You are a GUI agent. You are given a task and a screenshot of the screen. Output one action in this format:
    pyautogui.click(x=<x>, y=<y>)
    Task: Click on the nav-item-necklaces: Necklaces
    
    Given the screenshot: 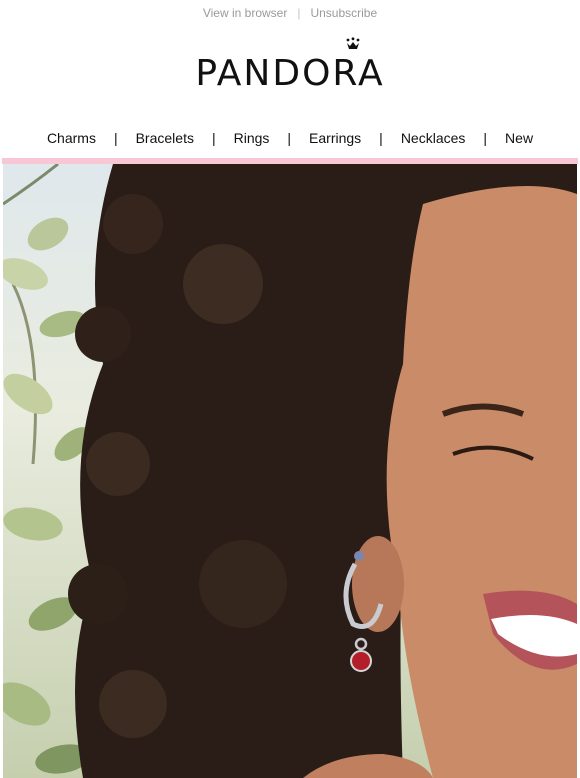 What is the action you would take?
    pyautogui.click(x=433, y=138)
    